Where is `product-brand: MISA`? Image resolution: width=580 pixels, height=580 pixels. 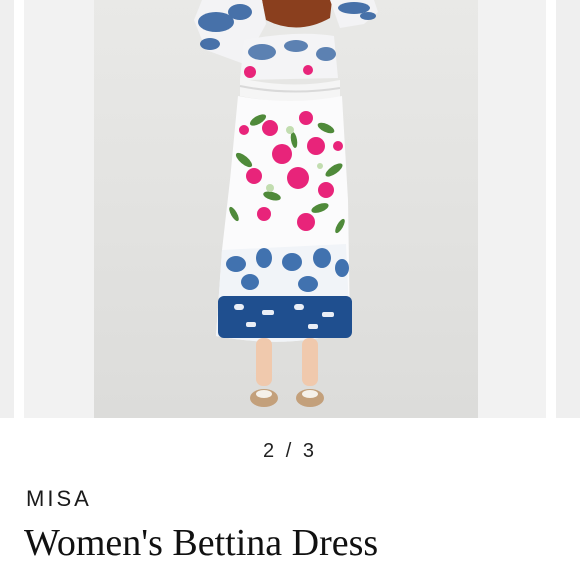
product-brand: MISA is located at coordinates (59, 499).